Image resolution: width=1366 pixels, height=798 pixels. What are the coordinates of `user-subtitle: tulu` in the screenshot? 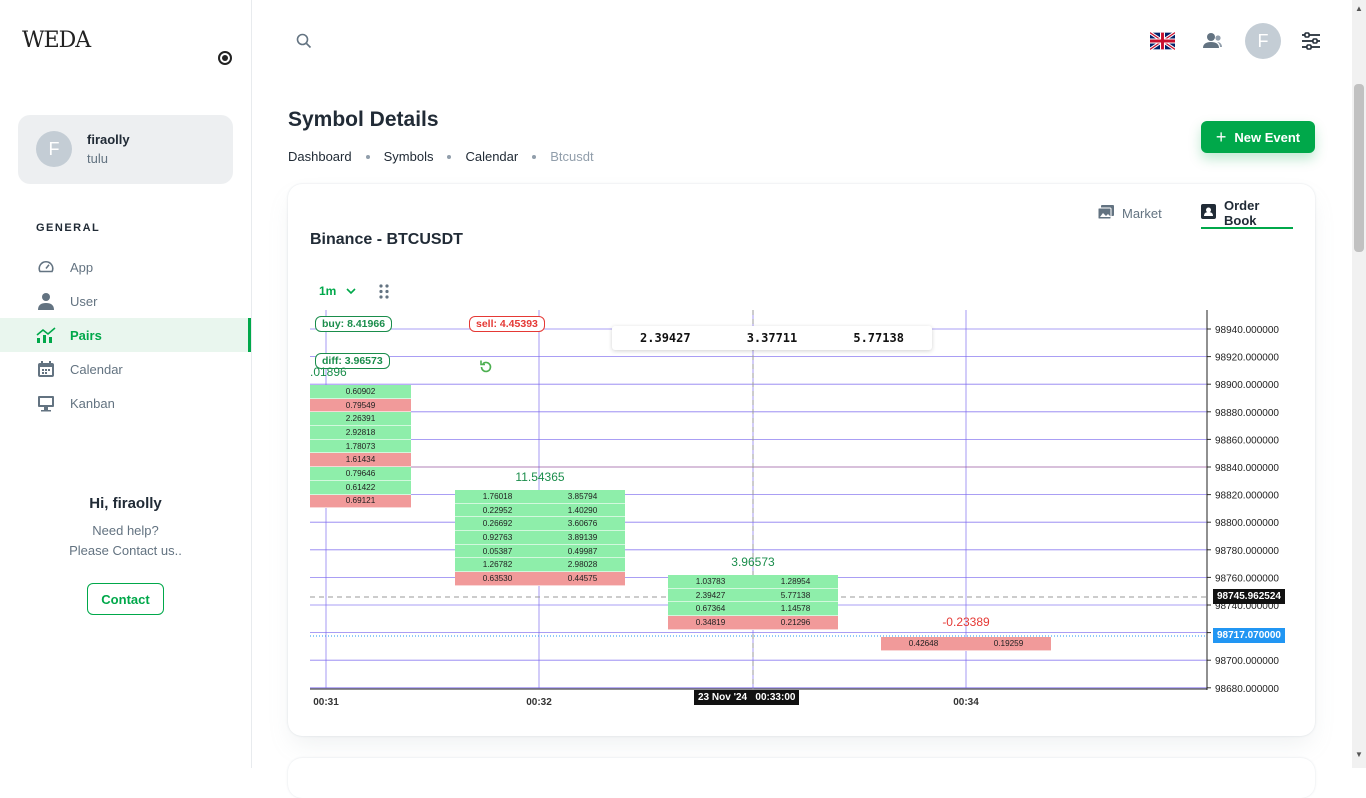 It's located at (97, 158).